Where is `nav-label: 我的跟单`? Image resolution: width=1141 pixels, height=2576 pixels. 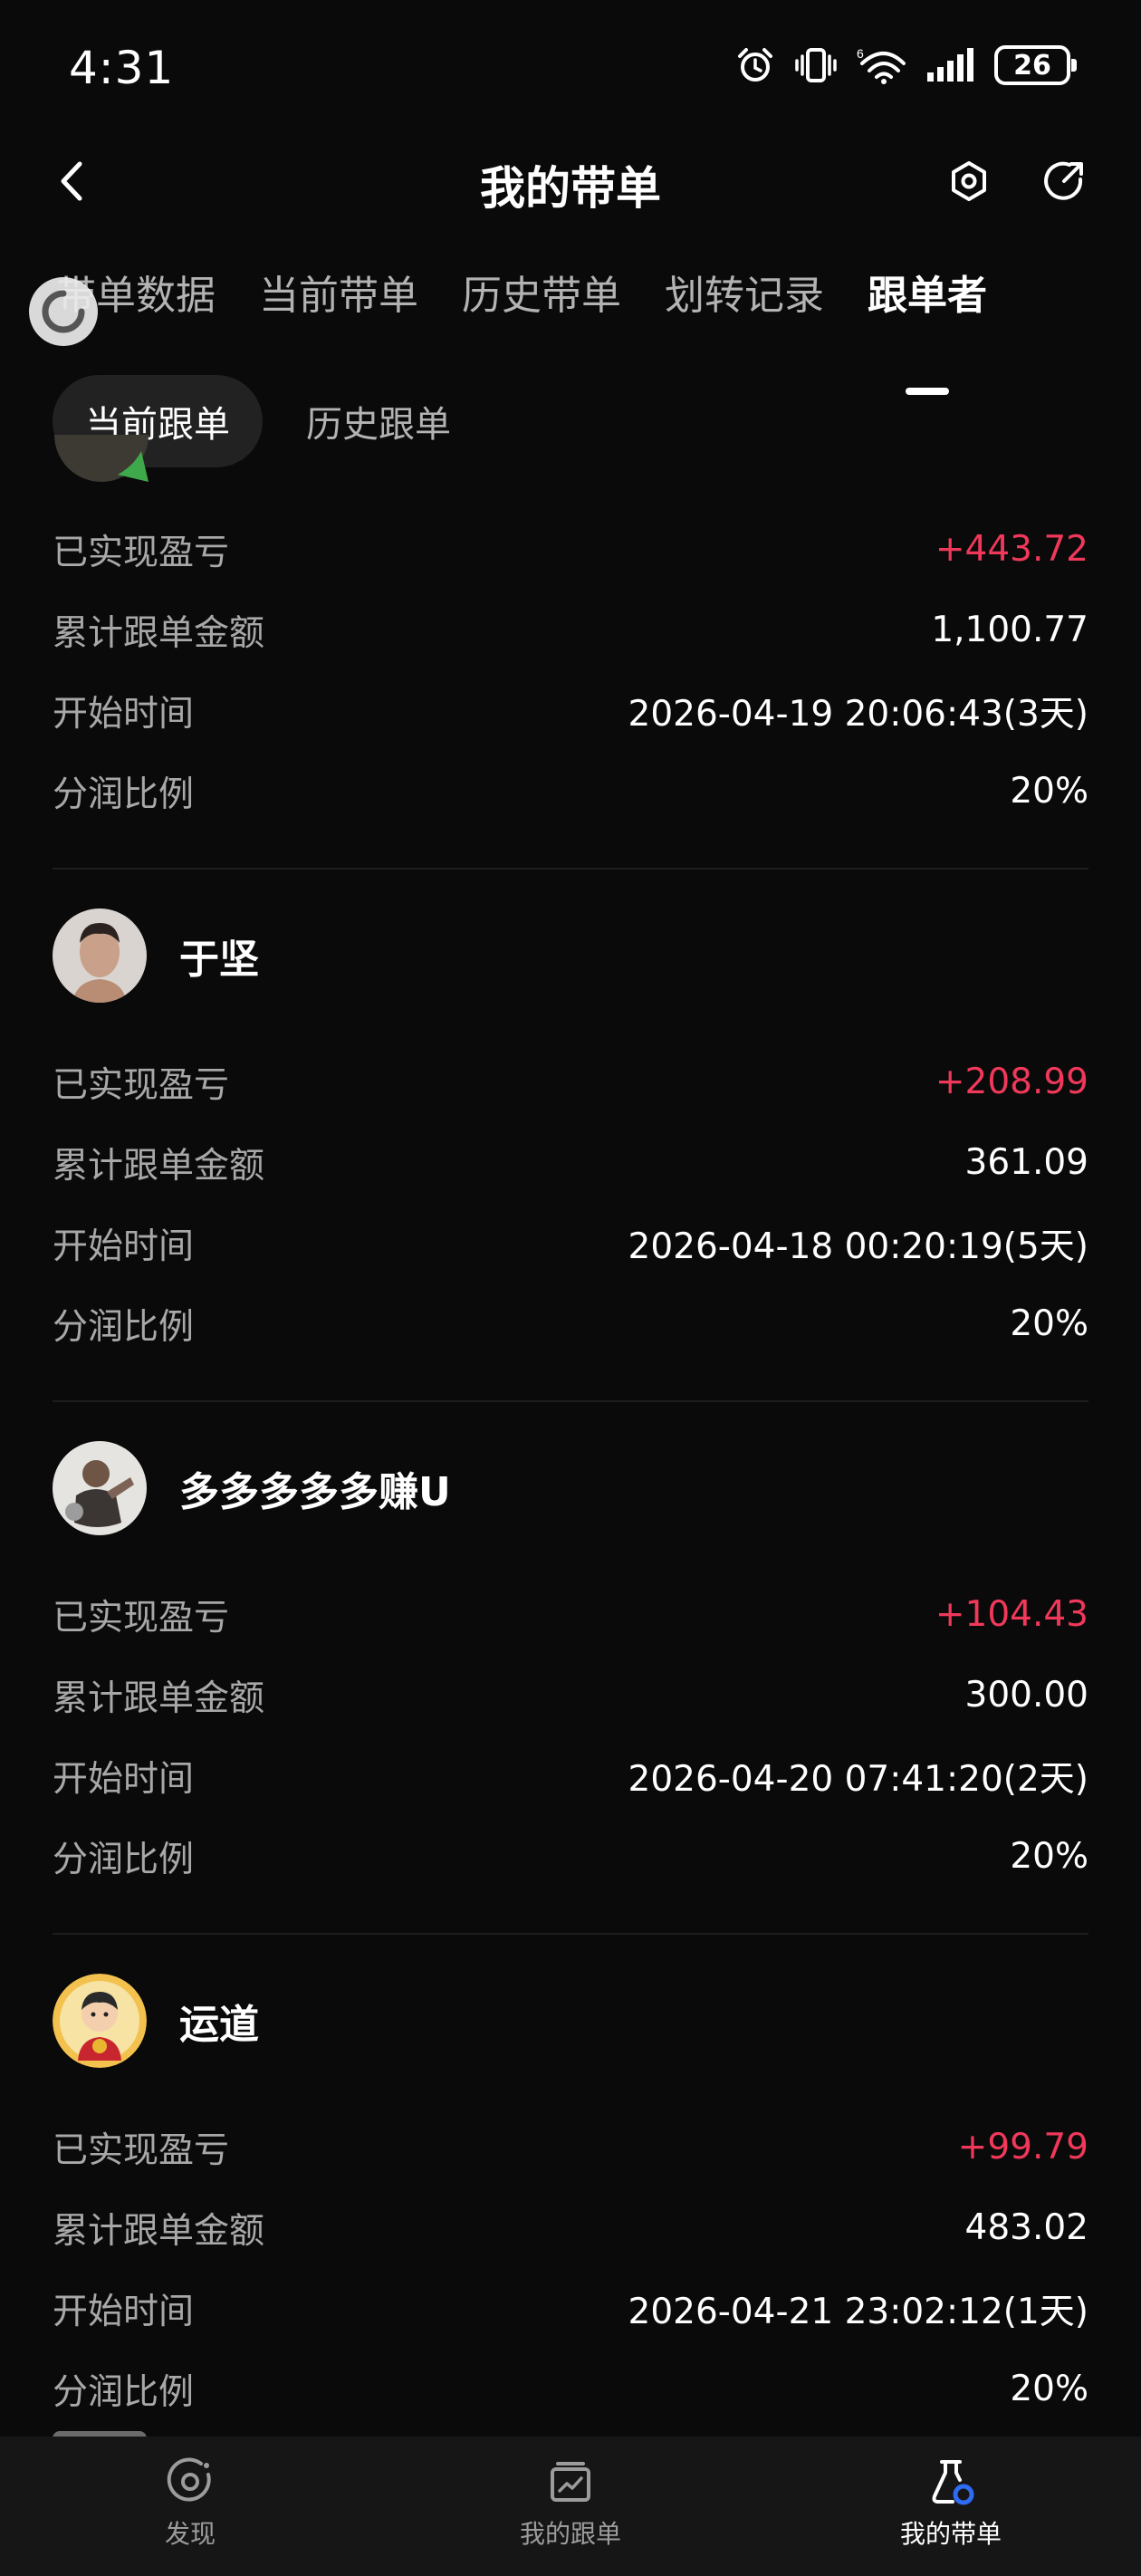 nav-label: 我的跟单 is located at coordinates (570, 2534).